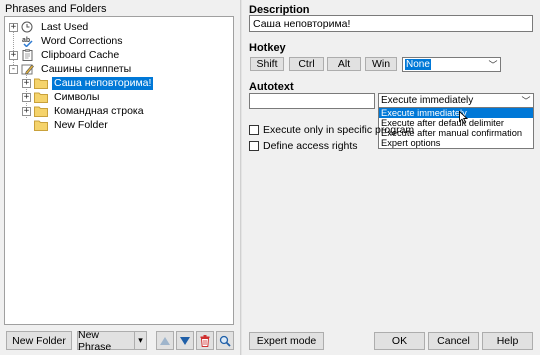 This screenshot has width=540, height=355. Describe the element at coordinates (267, 48) in the screenshot. I see `hotkey-label: Hotkey` at that location.